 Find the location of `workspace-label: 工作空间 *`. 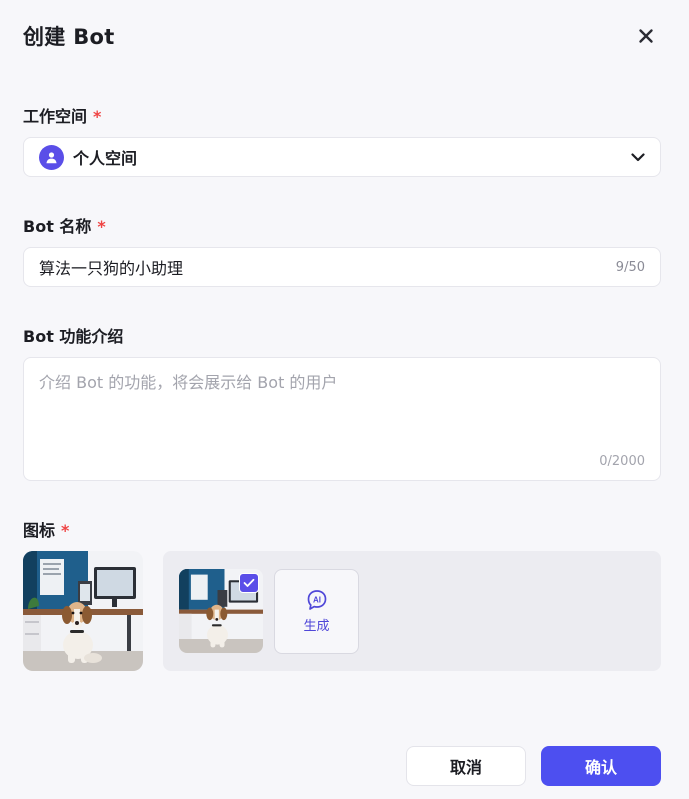

workspace-label: 工作空间 * is located at coordinates (62, 115).